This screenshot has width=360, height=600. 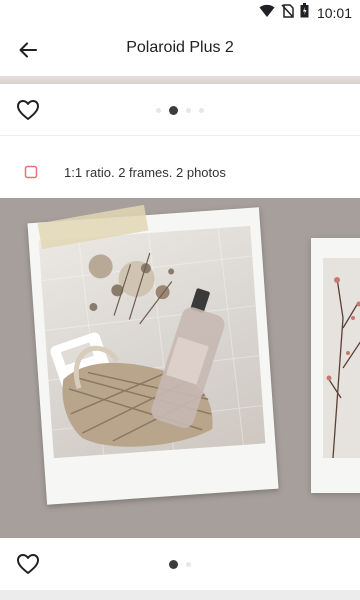 I want to click on page-title: Polaroid Plus 2, so click(x=180, y=47).